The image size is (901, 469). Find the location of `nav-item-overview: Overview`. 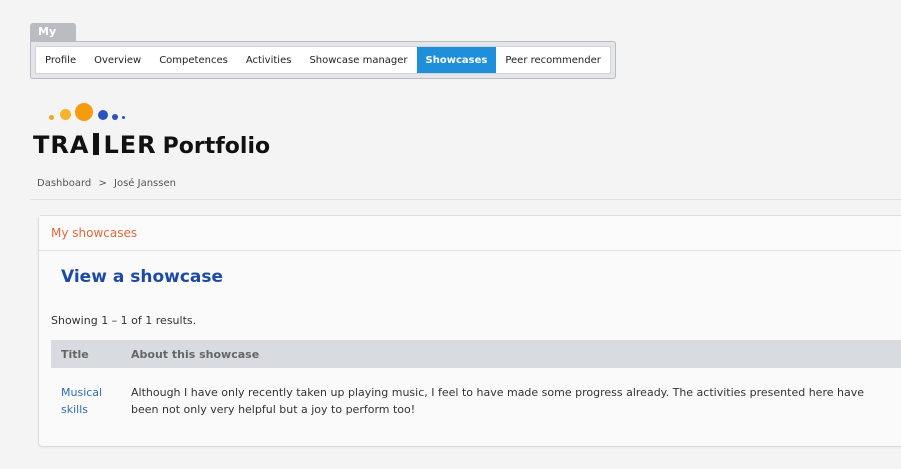

nav-item-overview: Overview is located at coordinates (117, 60).